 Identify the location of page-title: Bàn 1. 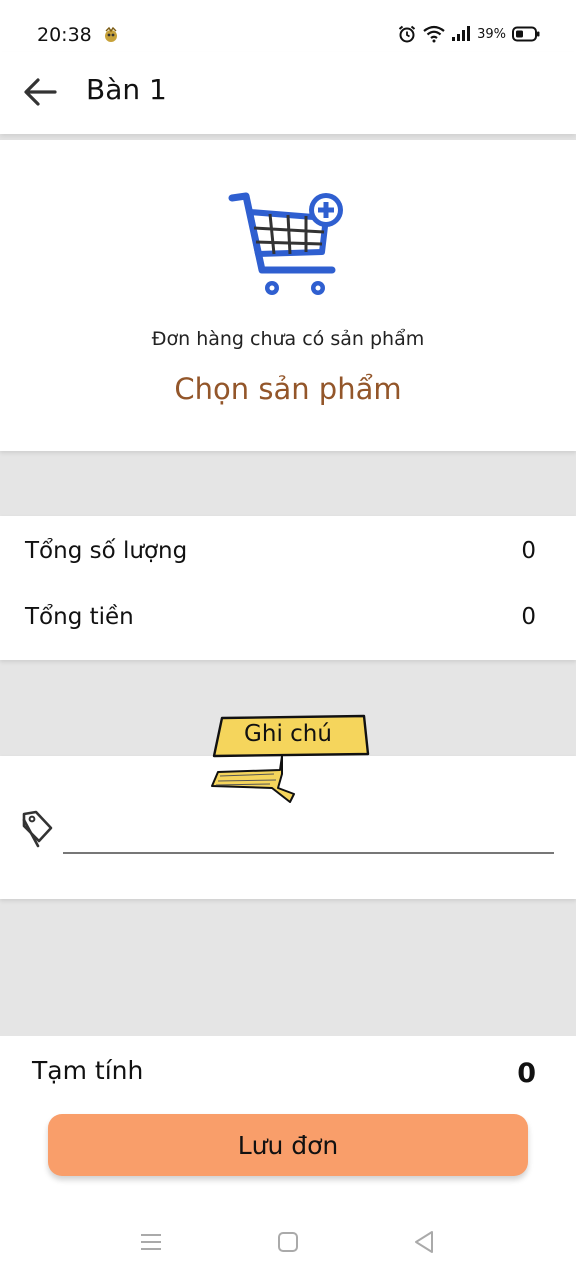
(126, 89).